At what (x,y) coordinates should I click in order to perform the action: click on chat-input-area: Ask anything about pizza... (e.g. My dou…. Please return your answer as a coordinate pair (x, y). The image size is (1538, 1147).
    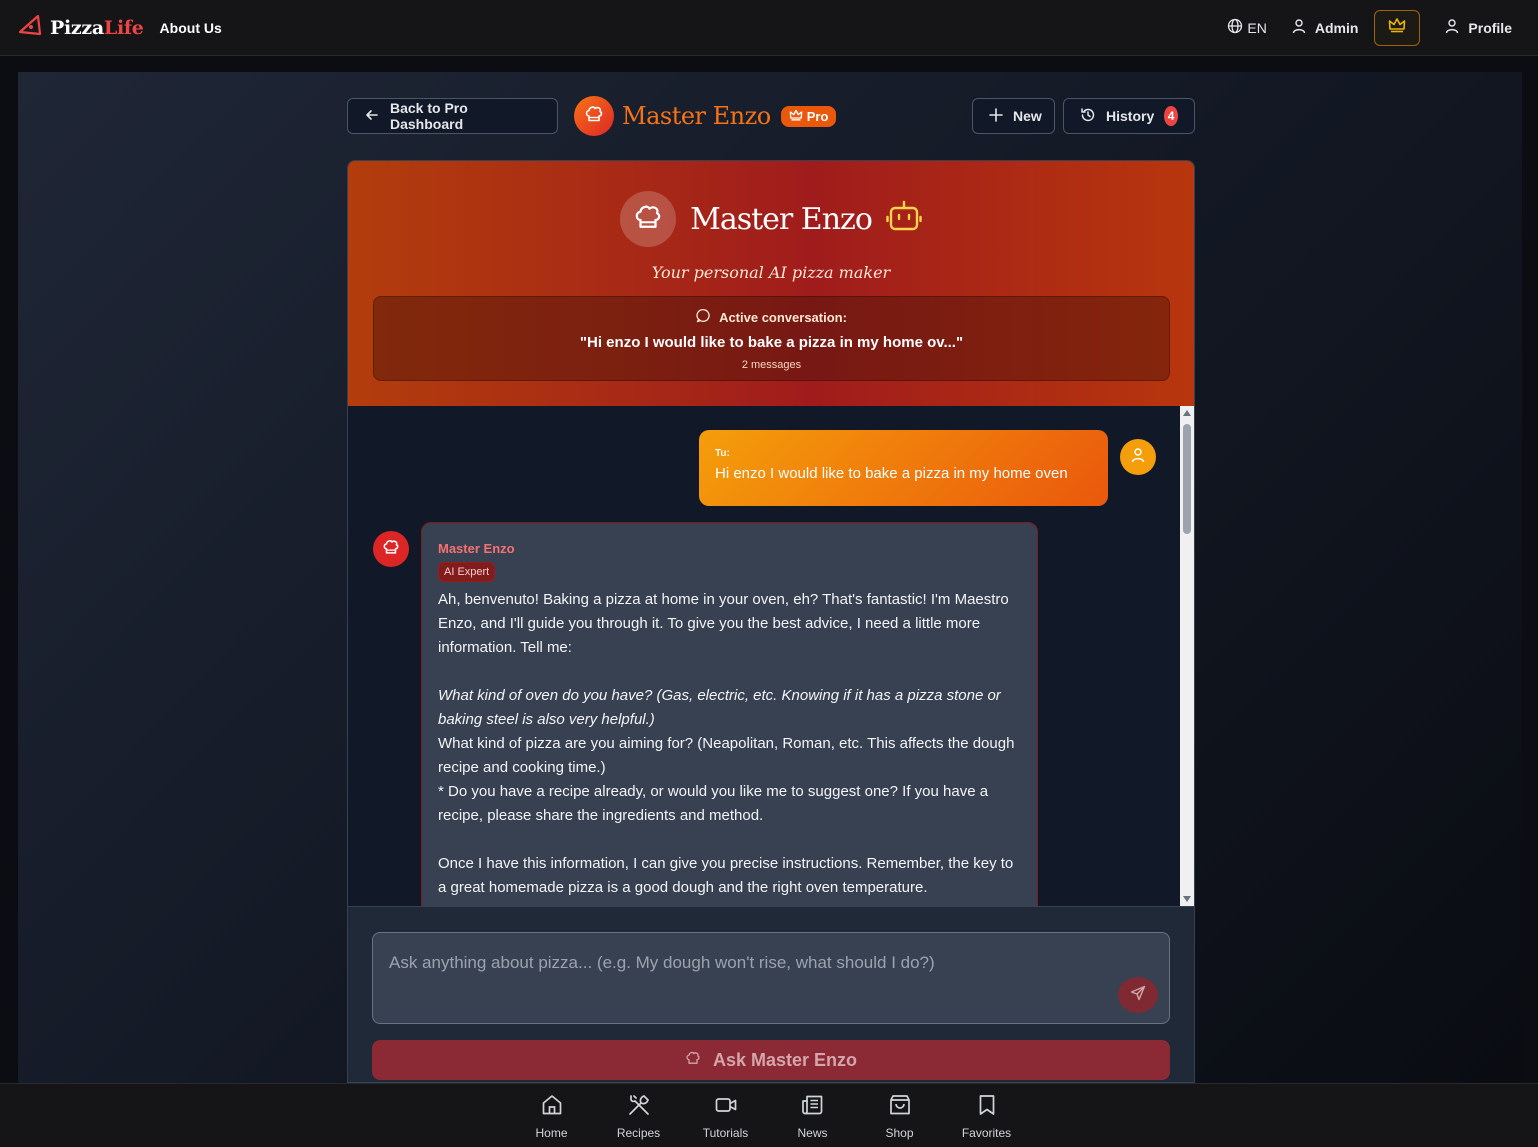
    Looking at the image, I should click on (771, 994).